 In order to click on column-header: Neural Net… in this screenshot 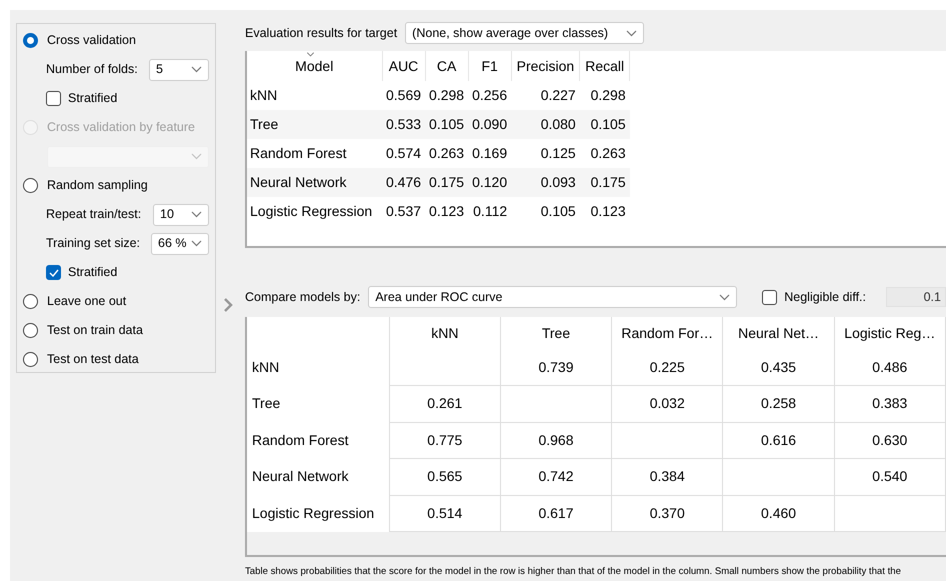, I will do `click(778, 333)`.